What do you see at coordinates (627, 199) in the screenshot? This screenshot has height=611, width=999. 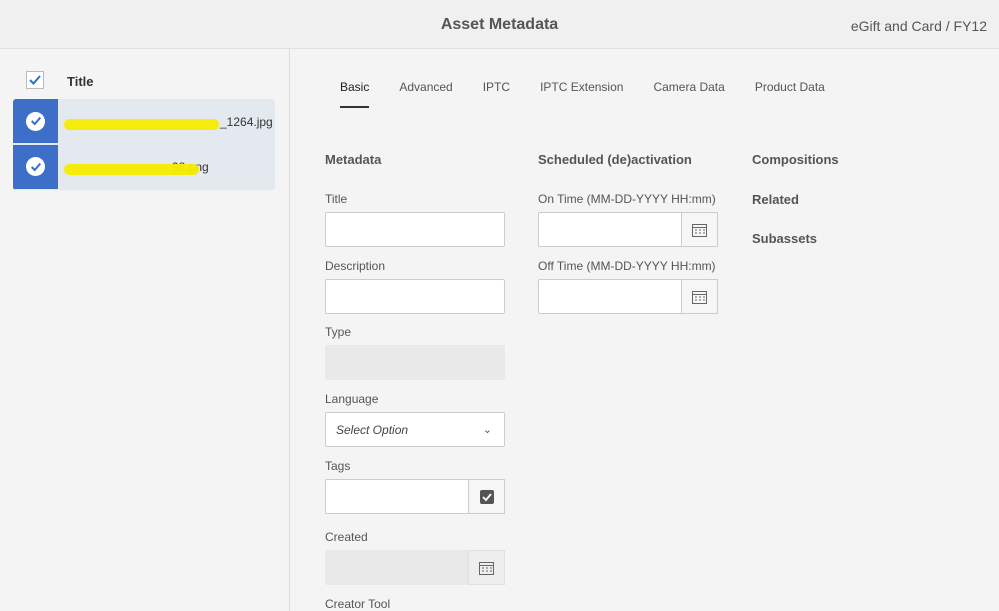 I see `on-time-label: On Time (MM-DD-YYYY HH:mm)` at bounding box center [627, 199].